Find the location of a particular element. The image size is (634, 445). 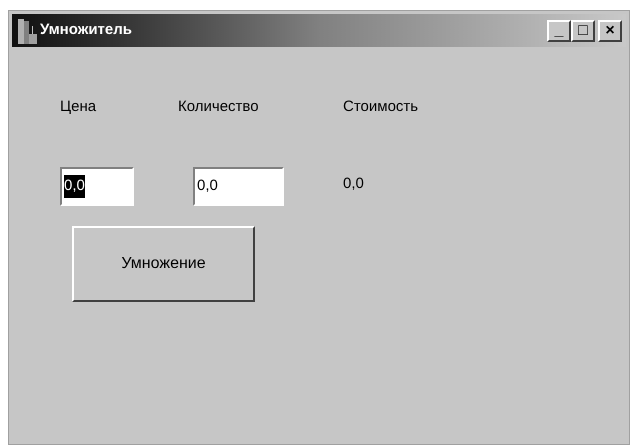

minimize-button: _ is located at coordinates (559, 31).